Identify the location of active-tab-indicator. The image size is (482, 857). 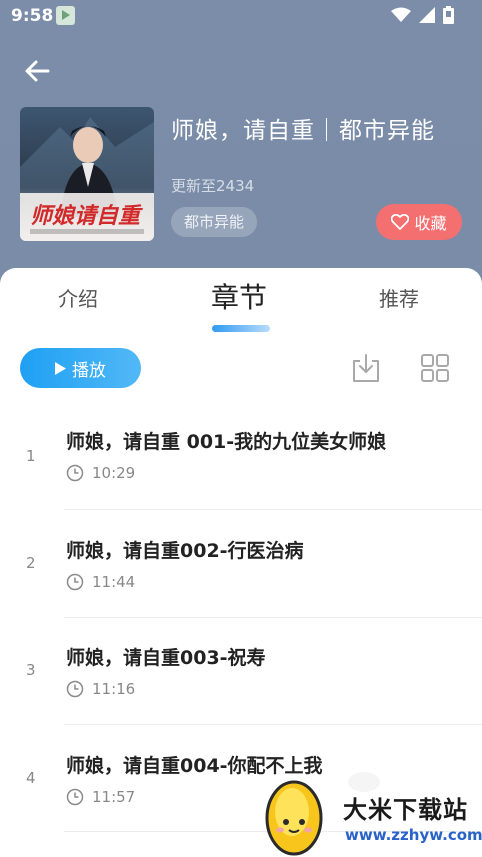
(241, 328).